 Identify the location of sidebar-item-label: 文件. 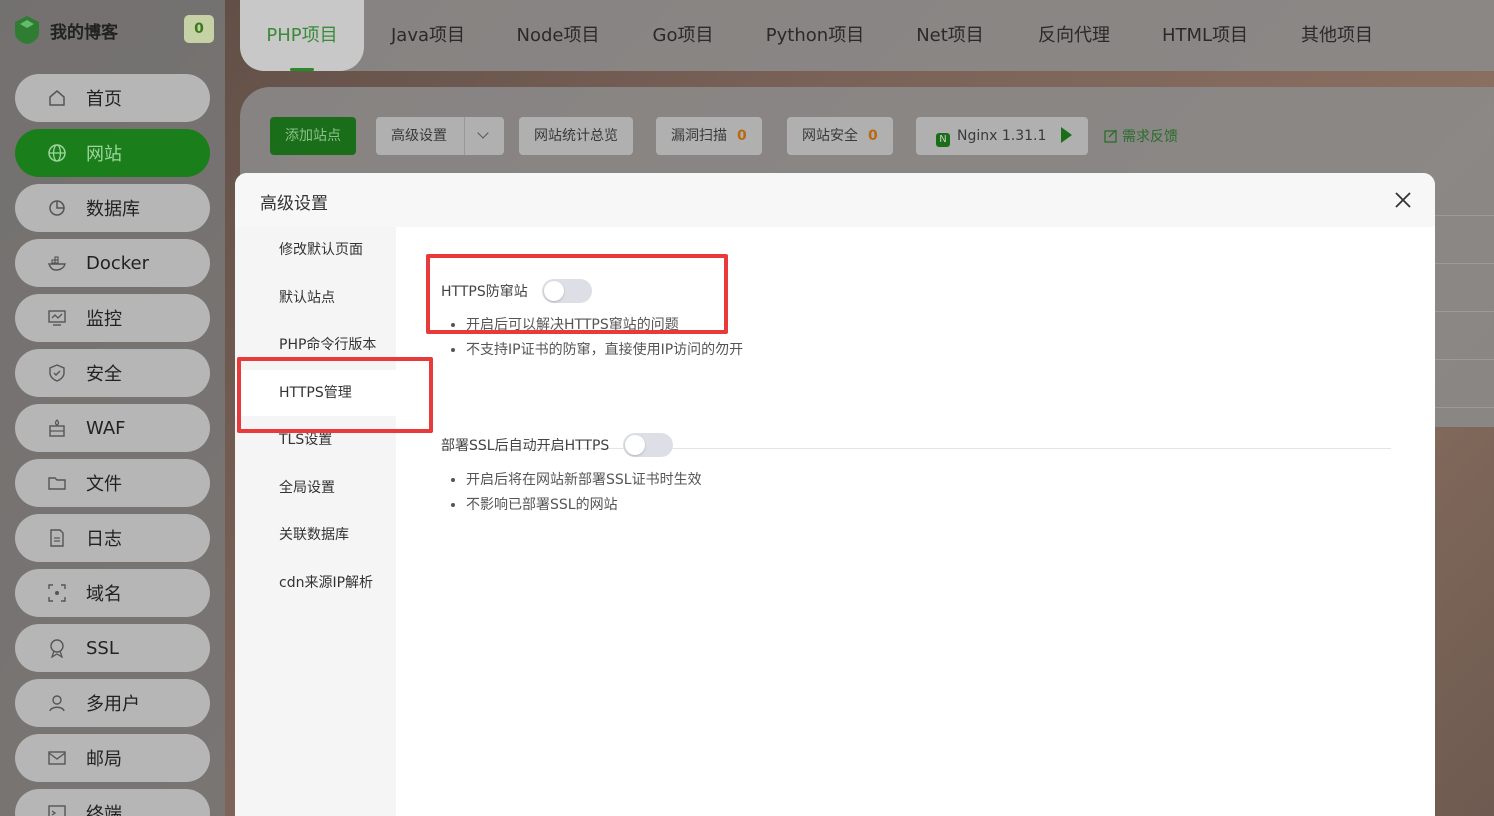
(104, 484).